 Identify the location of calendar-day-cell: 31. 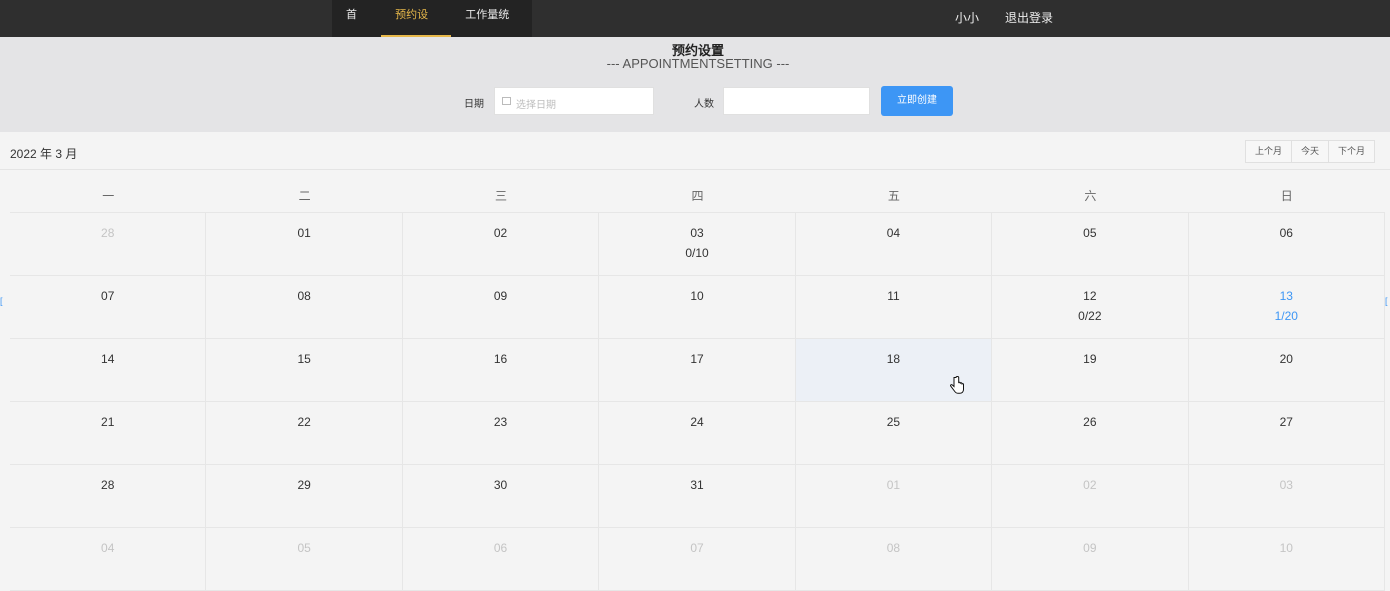
(697, 496).